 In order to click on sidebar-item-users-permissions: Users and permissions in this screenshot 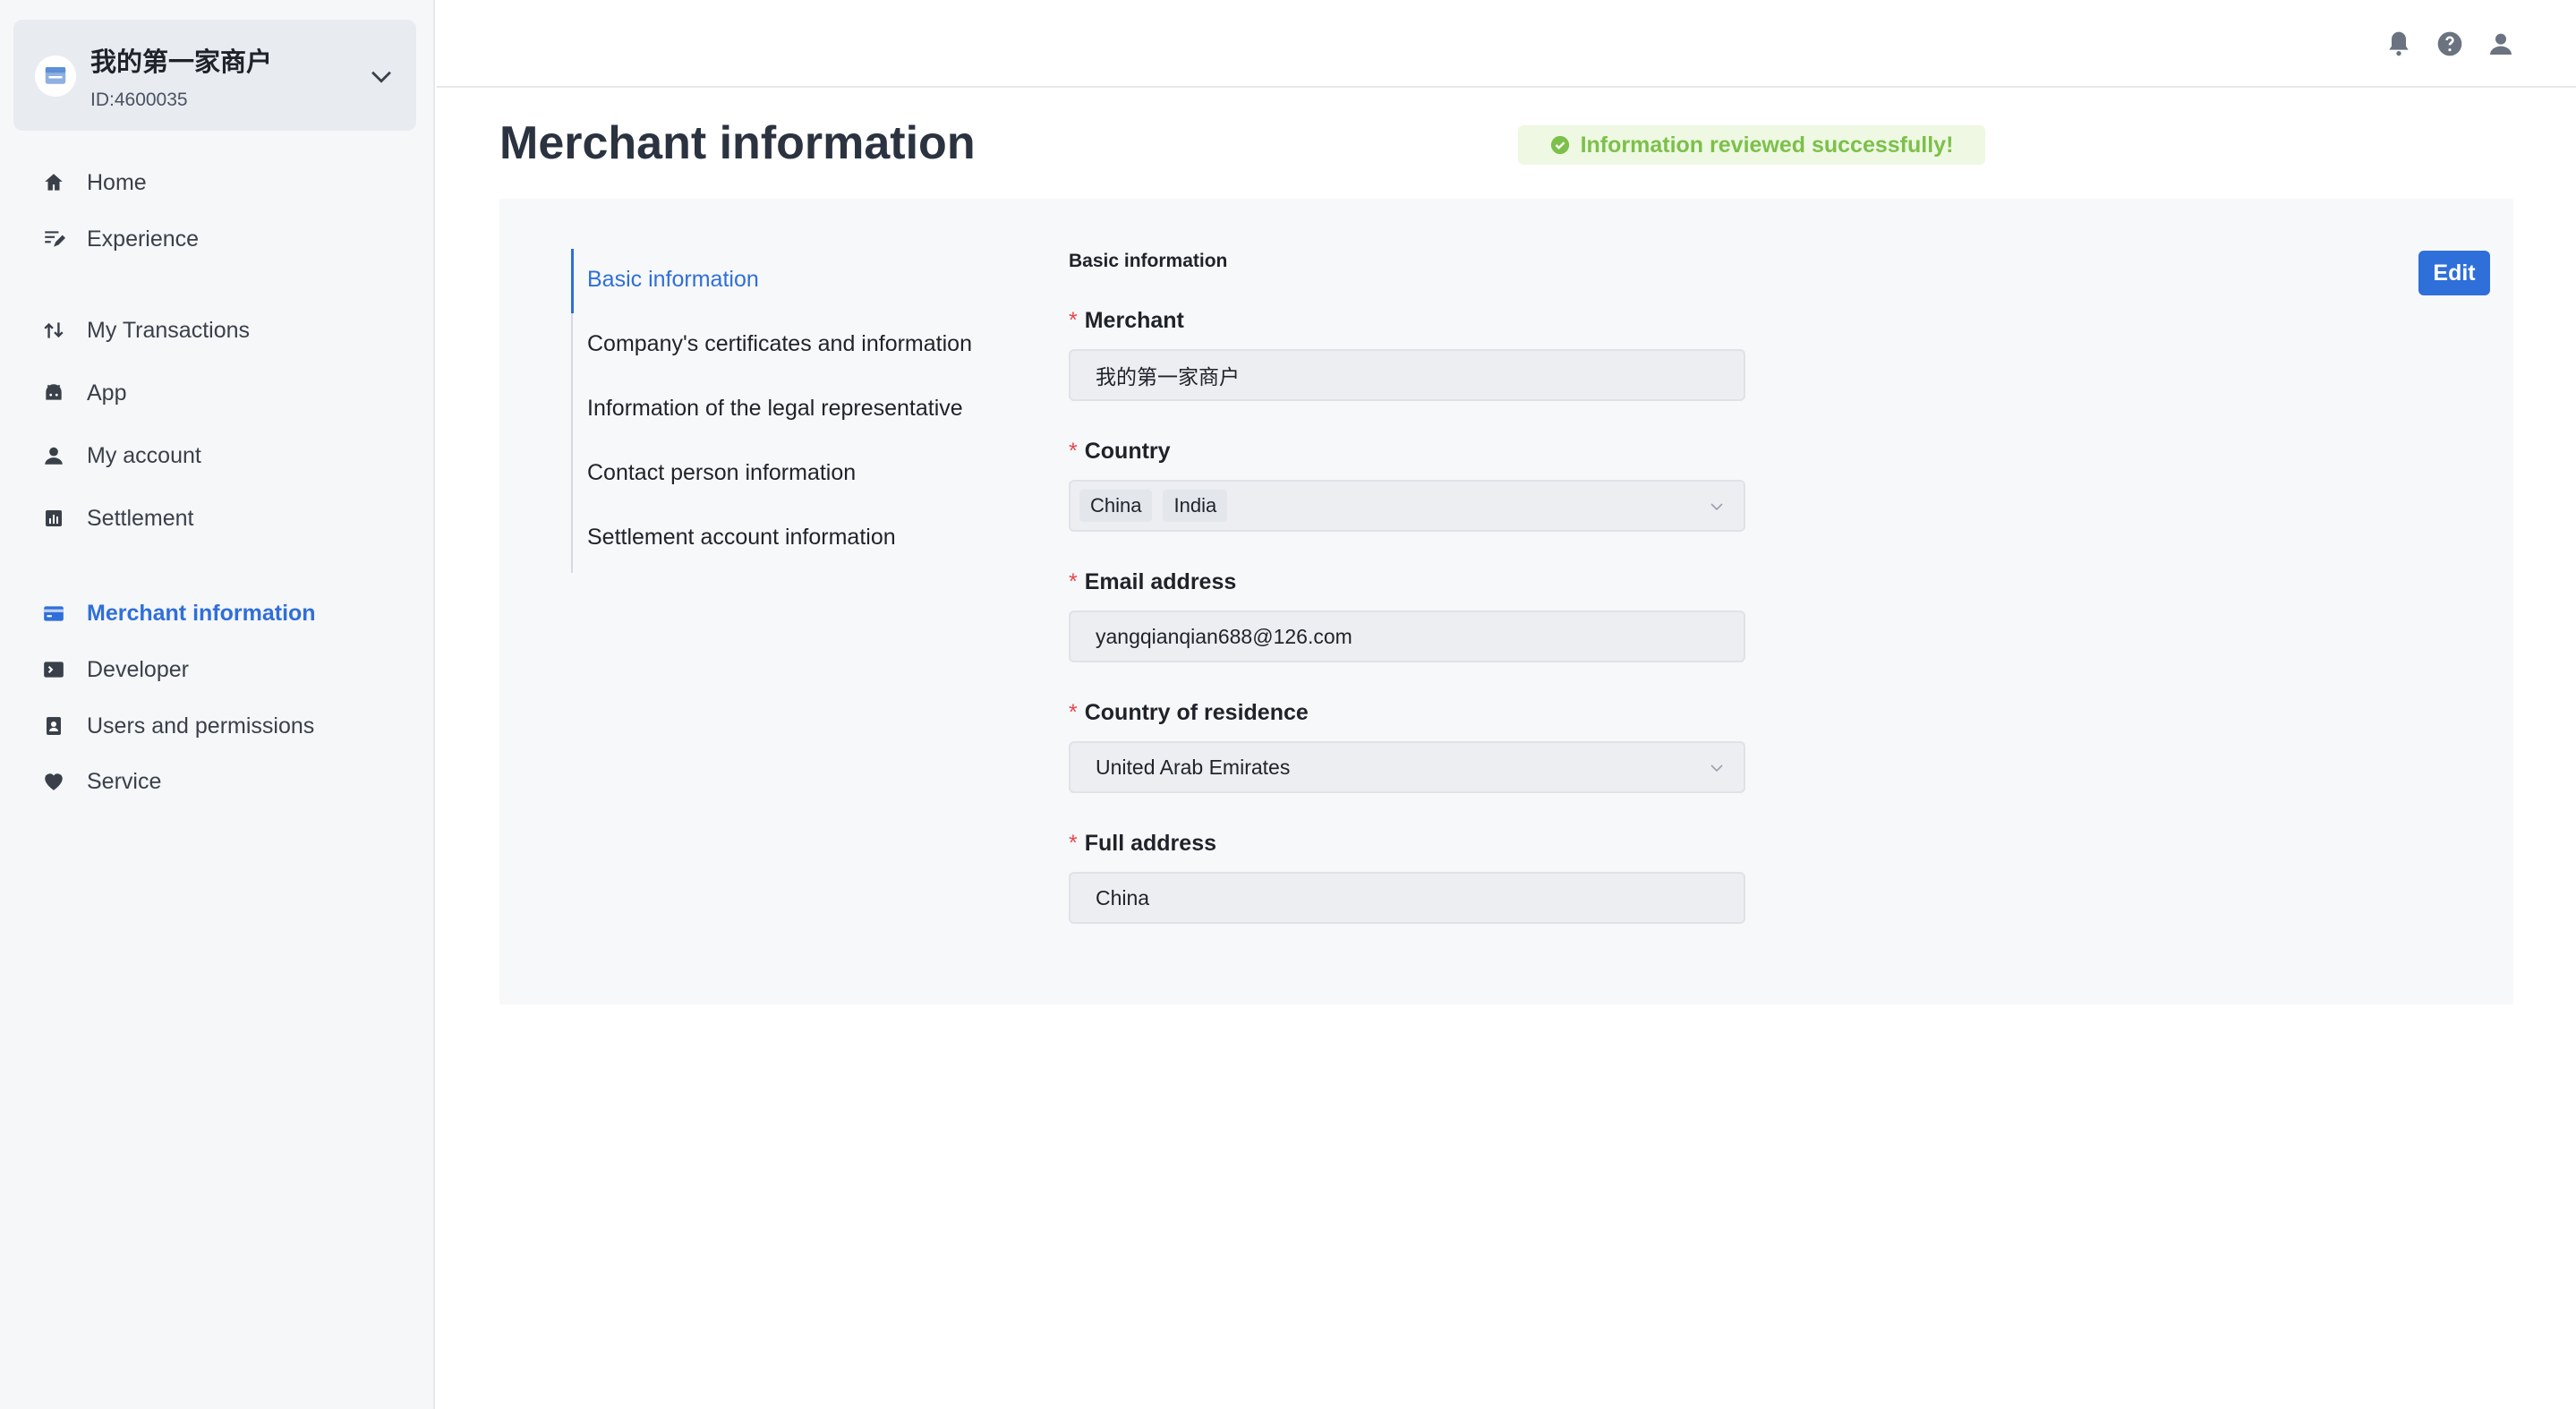, I will do `click(176, 726)`.